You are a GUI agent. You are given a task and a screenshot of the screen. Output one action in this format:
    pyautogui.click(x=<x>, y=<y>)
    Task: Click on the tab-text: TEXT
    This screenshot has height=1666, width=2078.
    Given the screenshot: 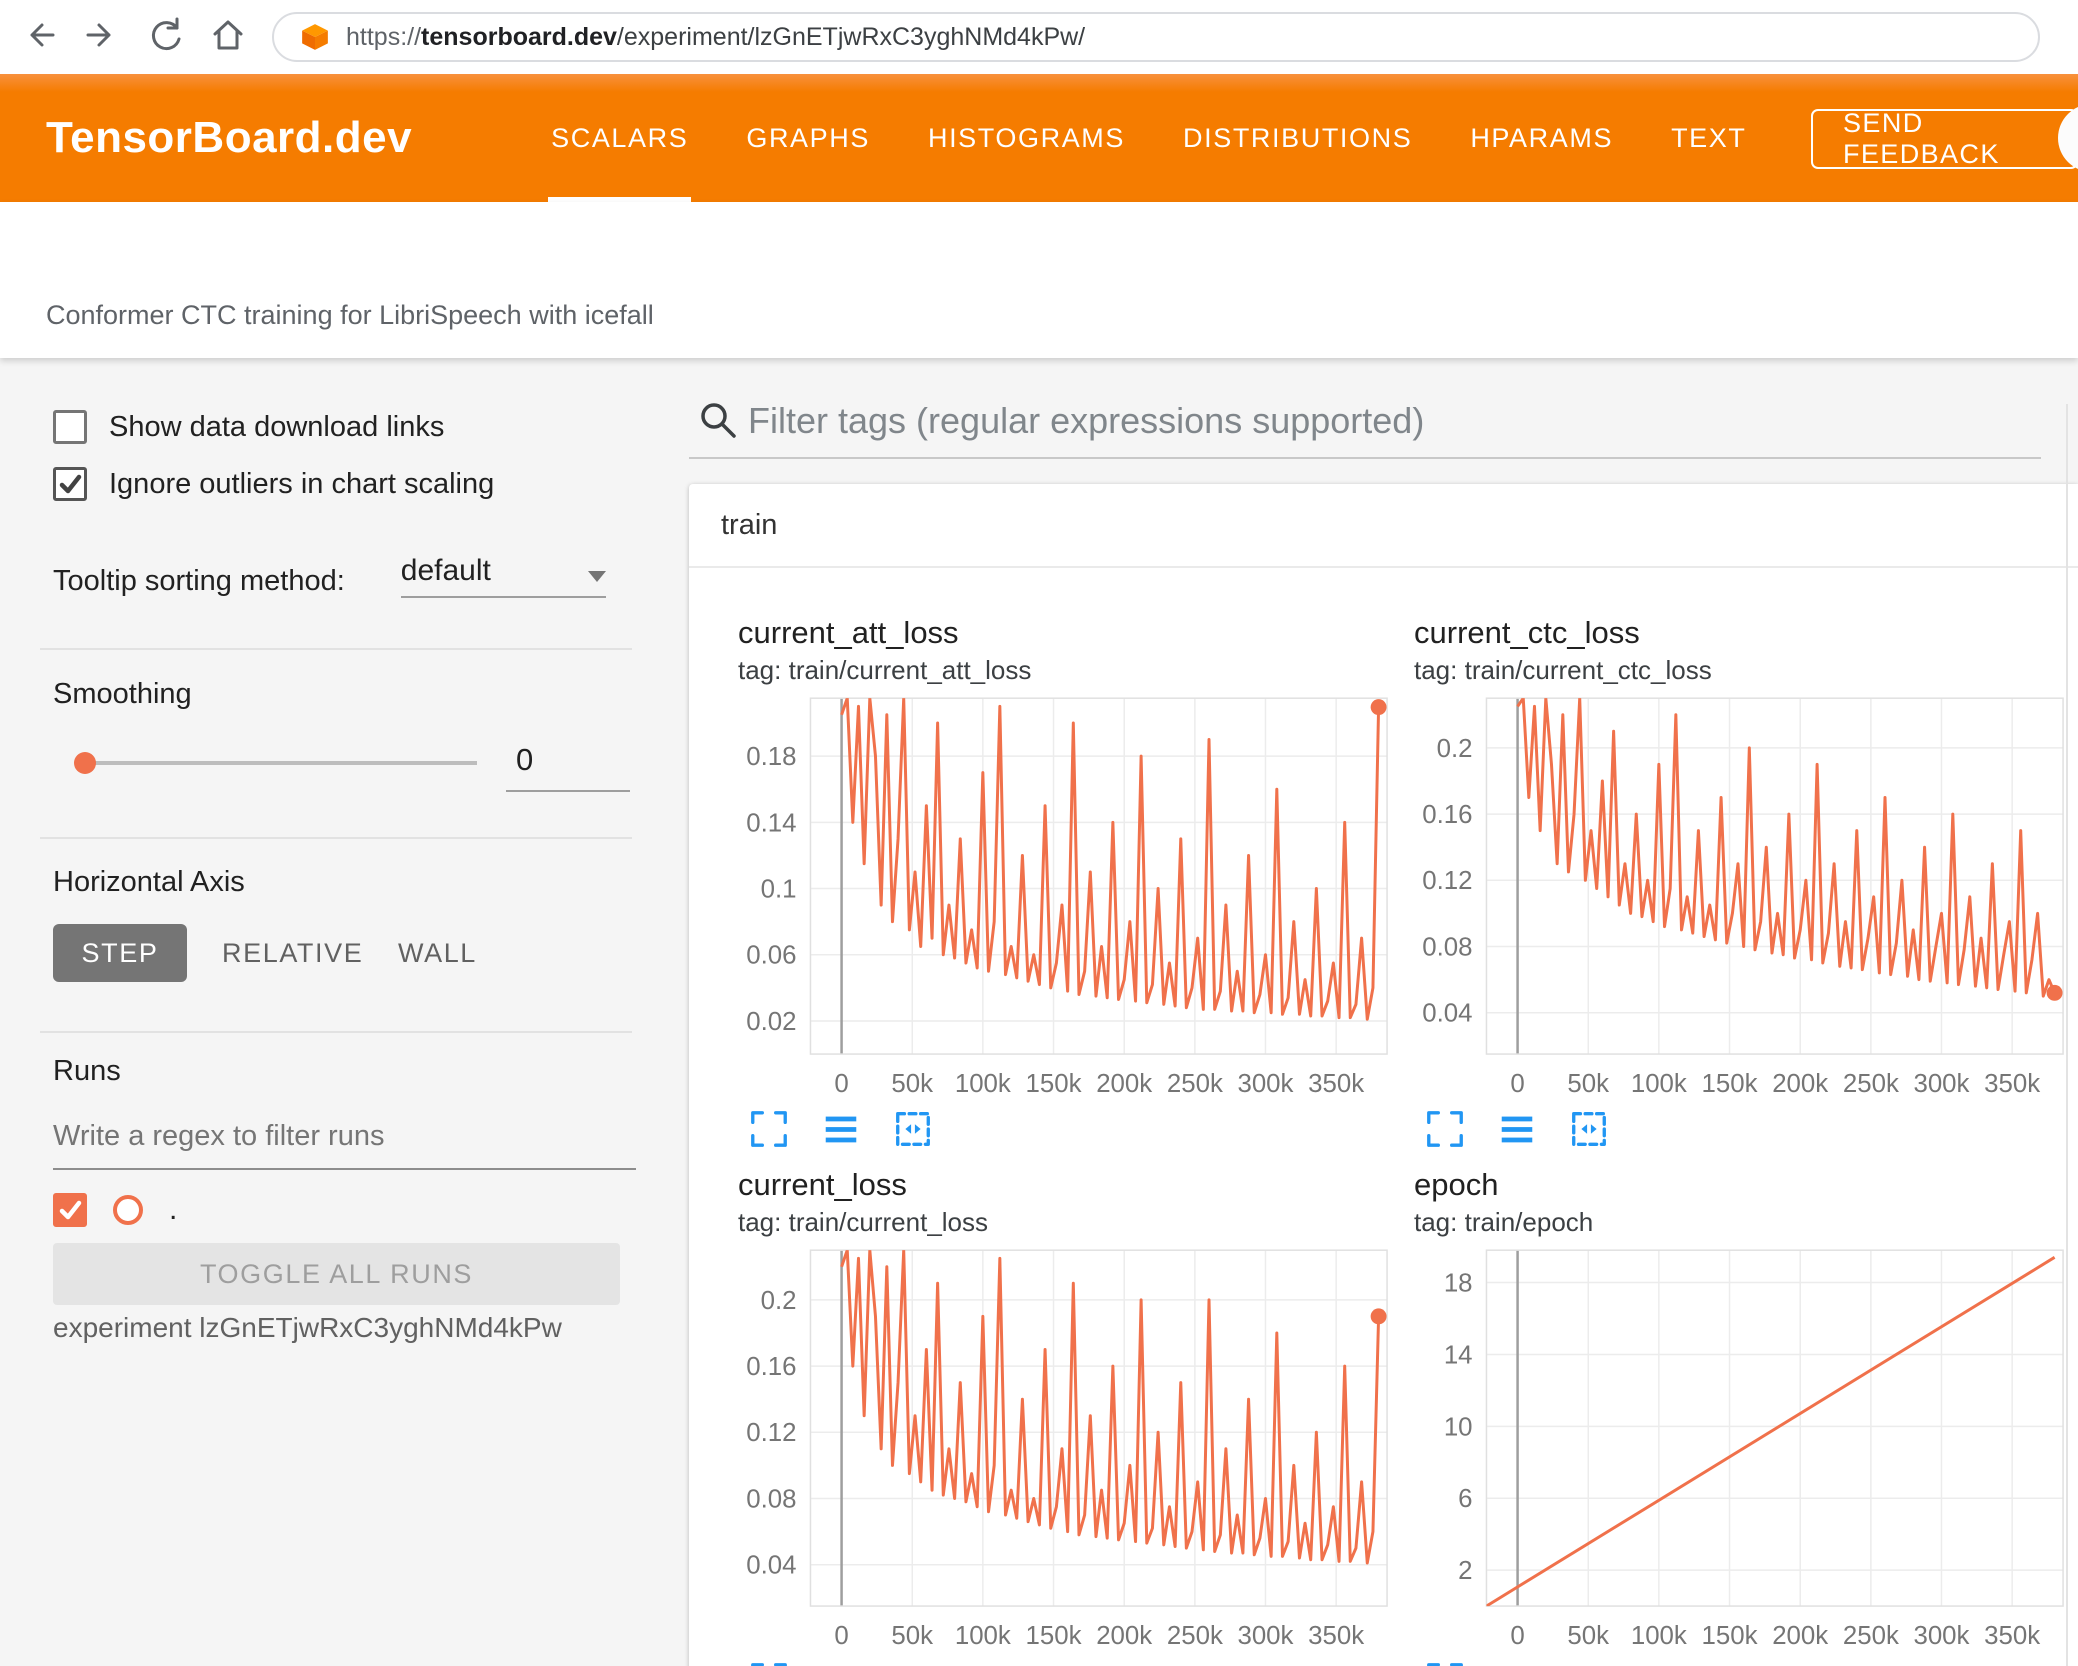 What is the action you would take?
    pyautogui.click(x=1708, y=138)
    